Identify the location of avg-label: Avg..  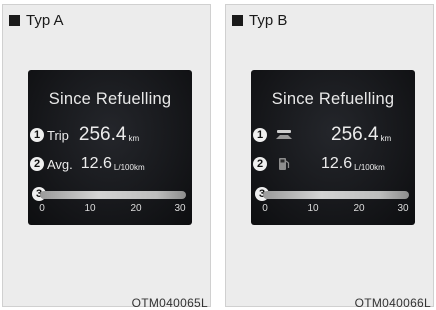
(60, 164).